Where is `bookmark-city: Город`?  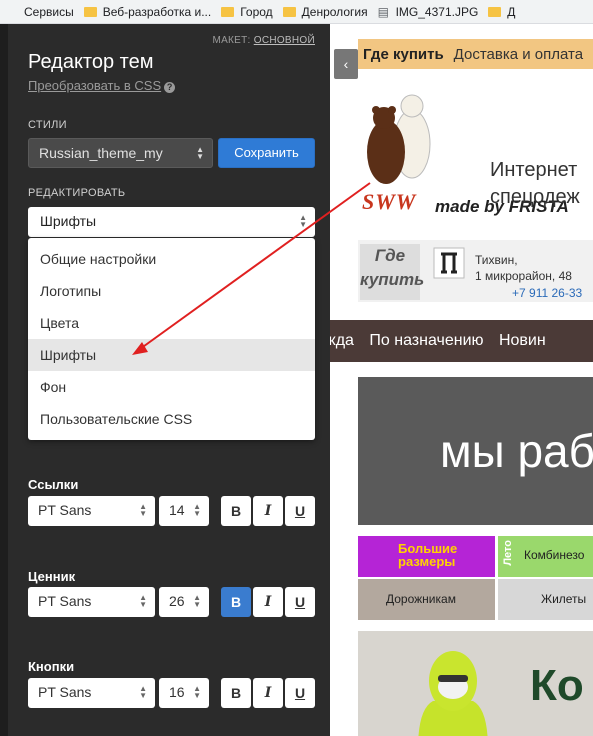 bookmark-city: Город is located at coordinates (247, 11).